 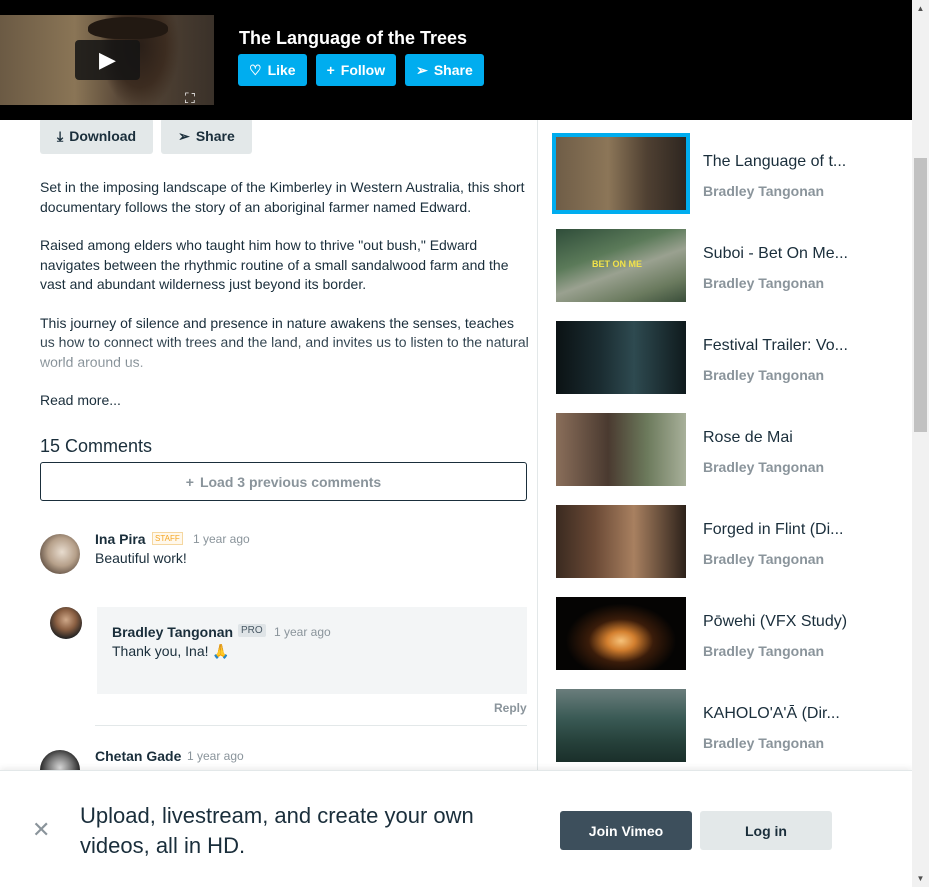 What do you see at coordinates (172, 632) in the screenshot?
I see `comment-author: Bradley Tangonan` at bounding box center [172, 632].